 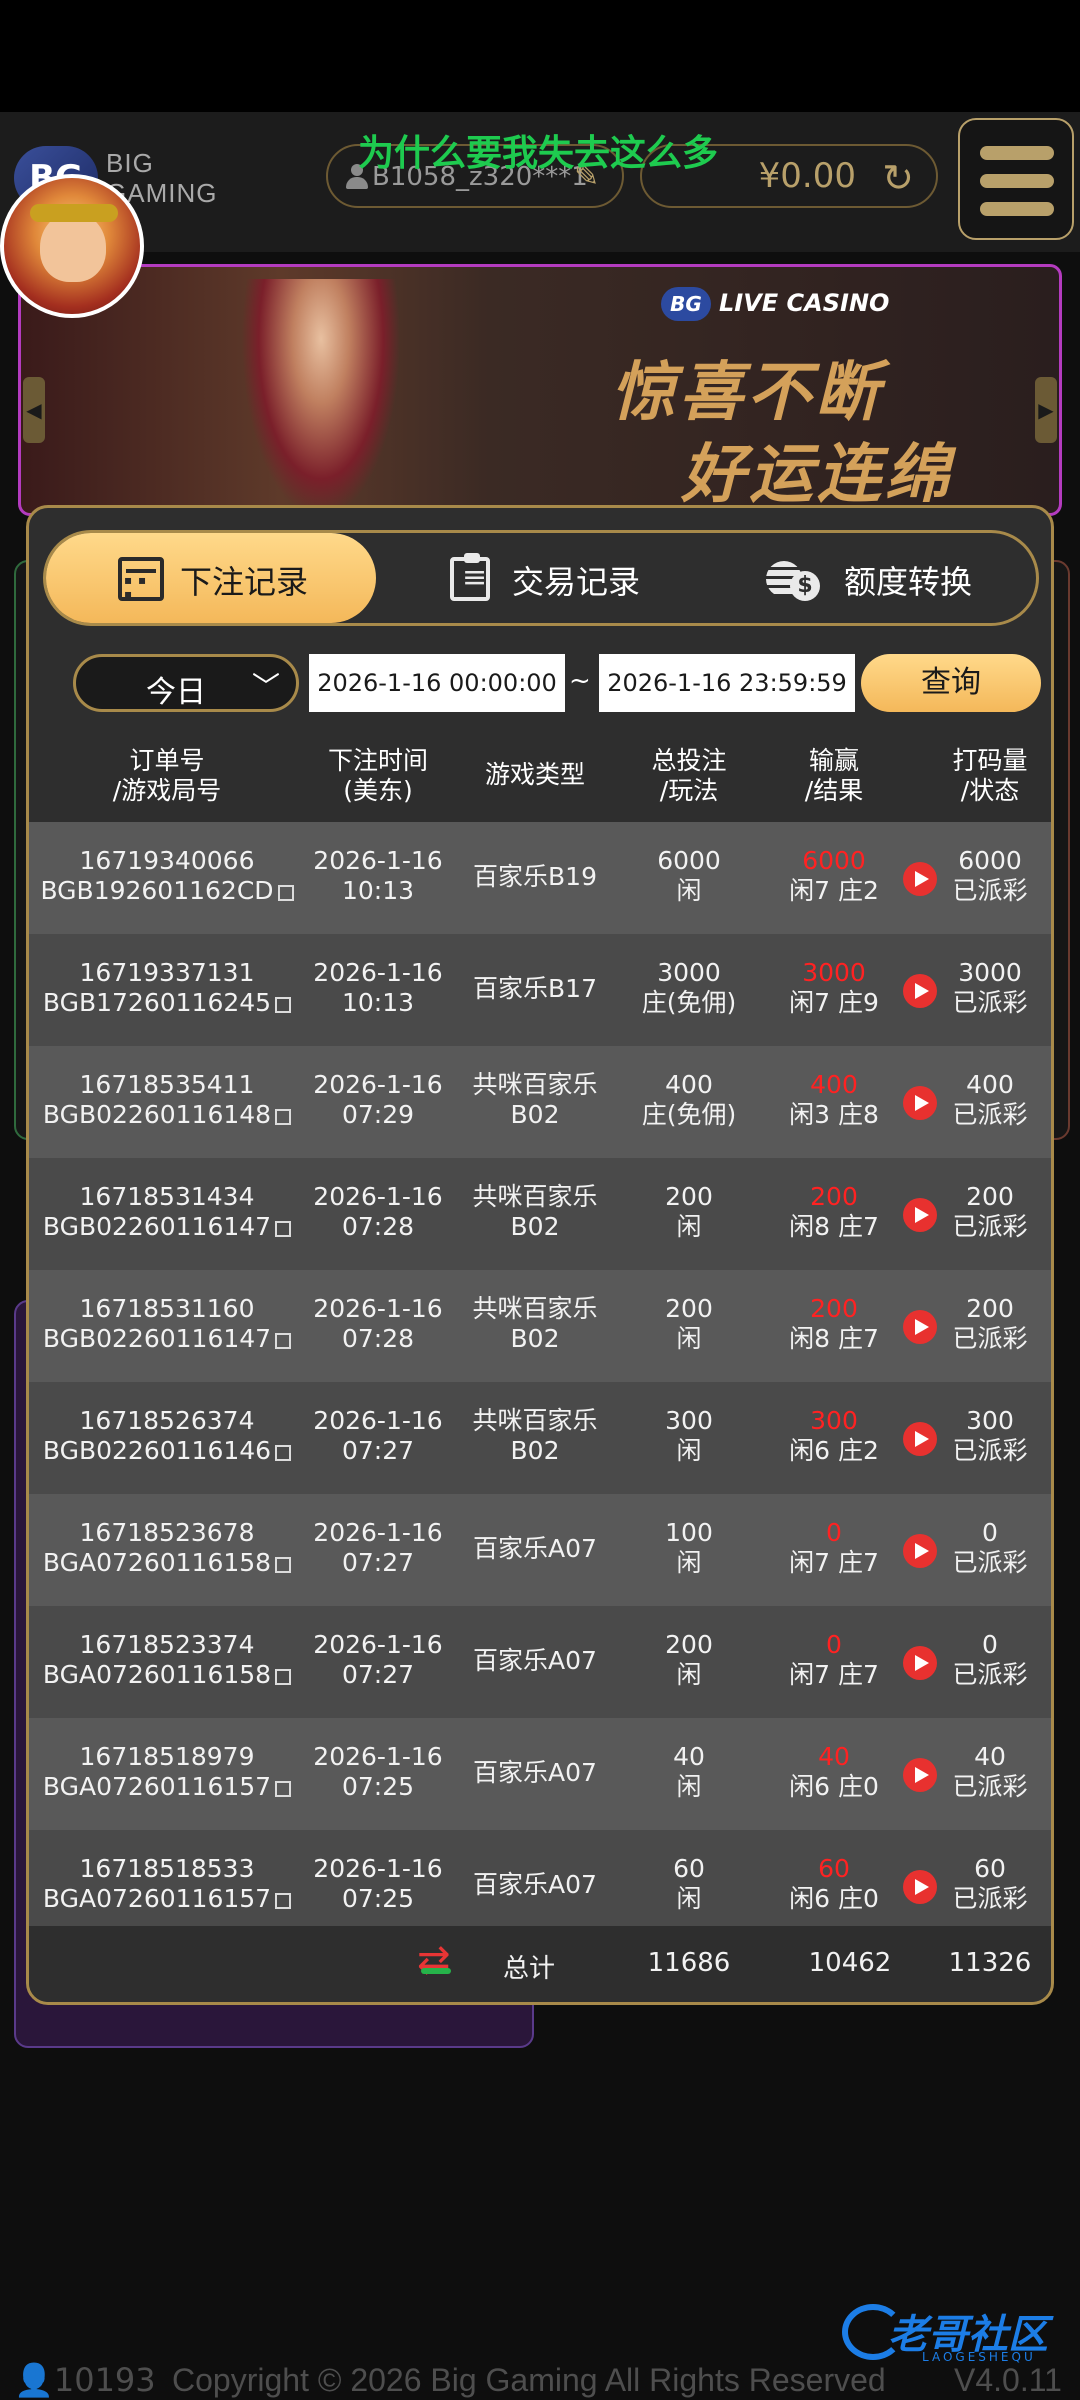 I want to click on coins-icon, so click(x=794, y=579).